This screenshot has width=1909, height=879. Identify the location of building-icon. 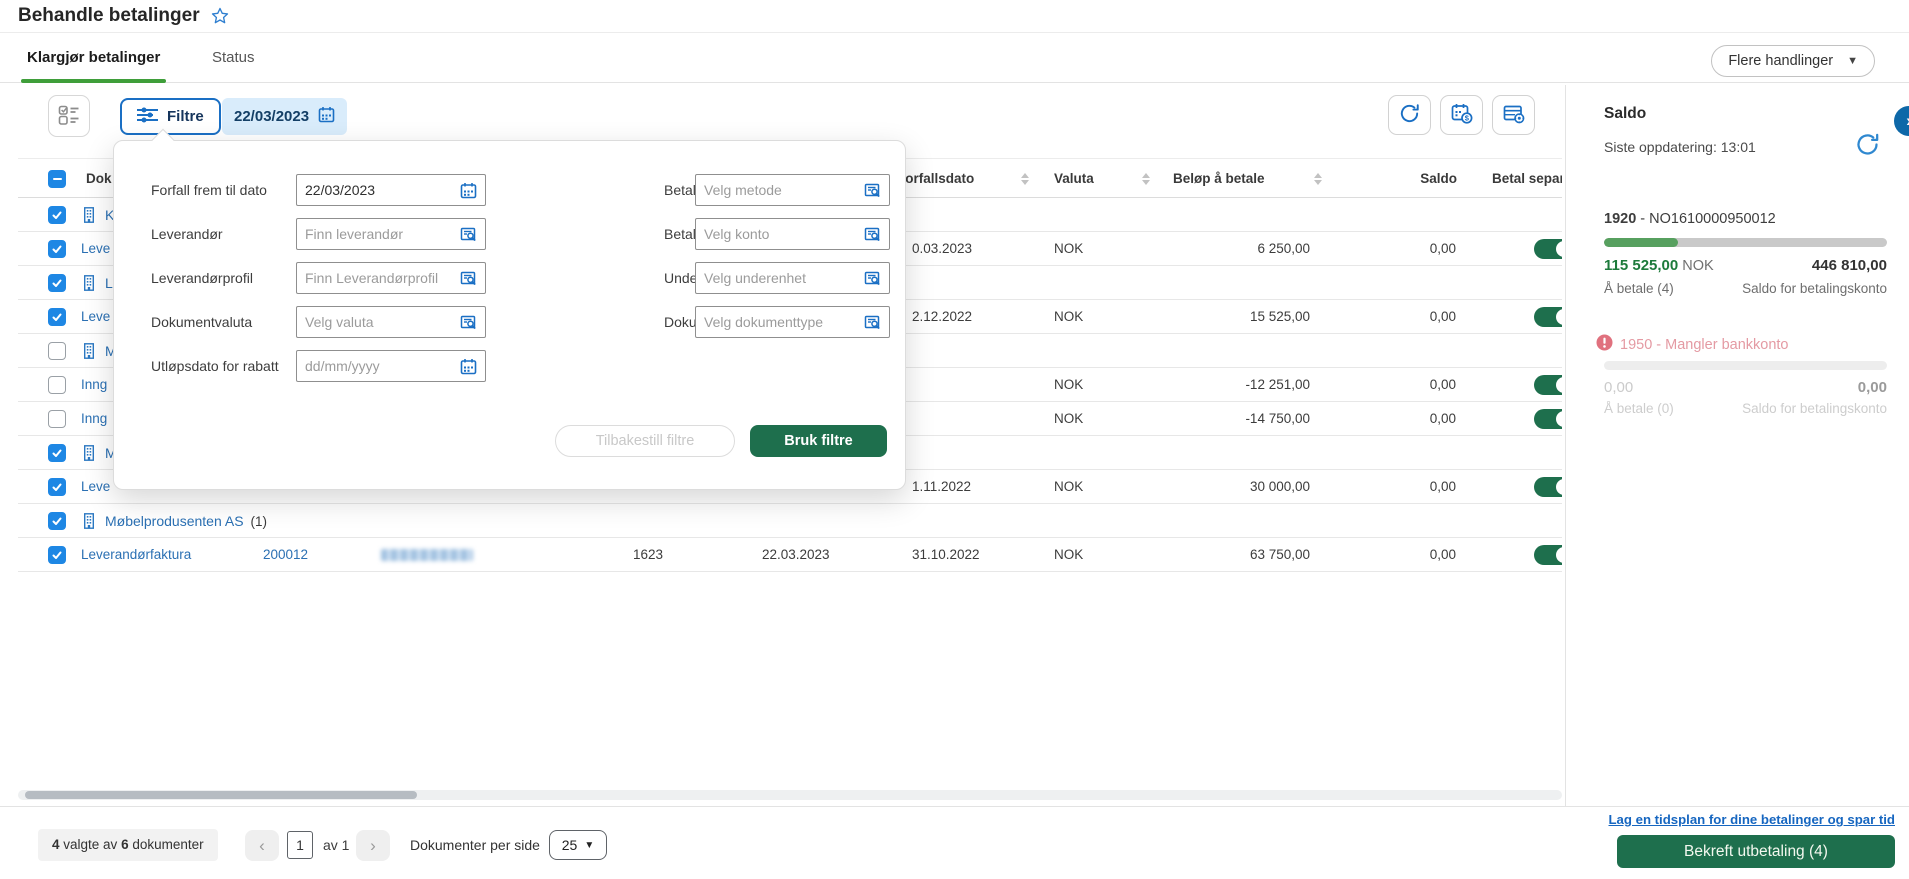
(89, 455).